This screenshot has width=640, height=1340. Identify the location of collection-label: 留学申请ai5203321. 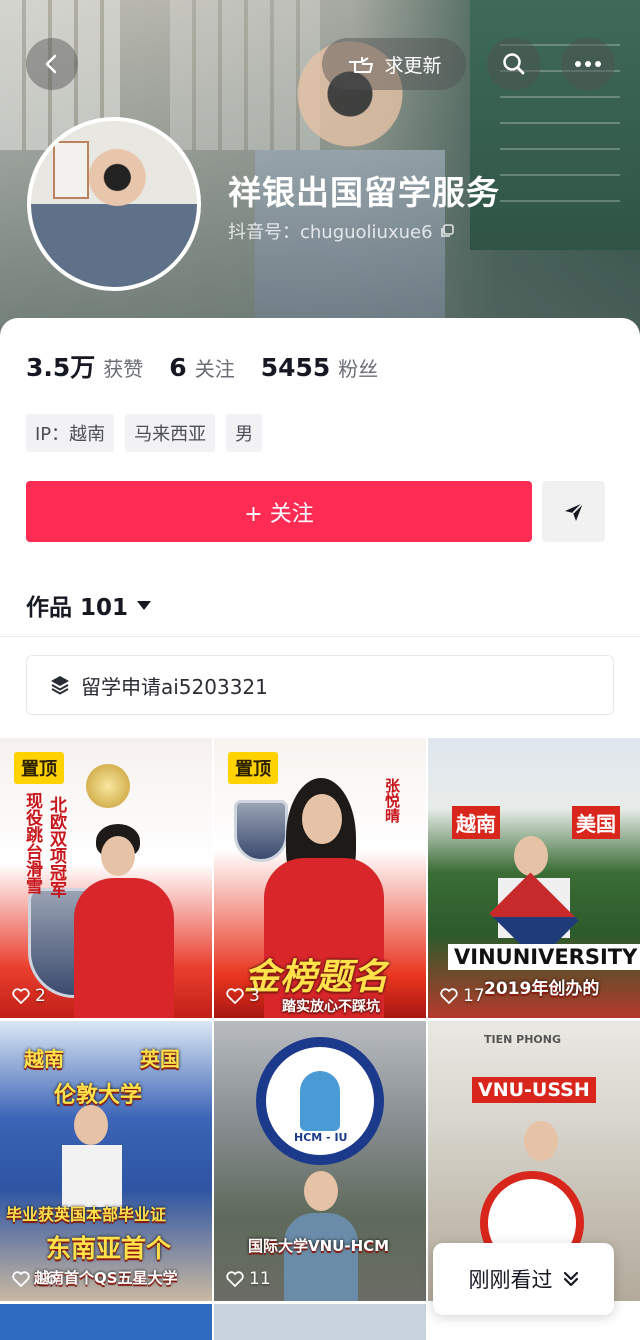
(174, 686).